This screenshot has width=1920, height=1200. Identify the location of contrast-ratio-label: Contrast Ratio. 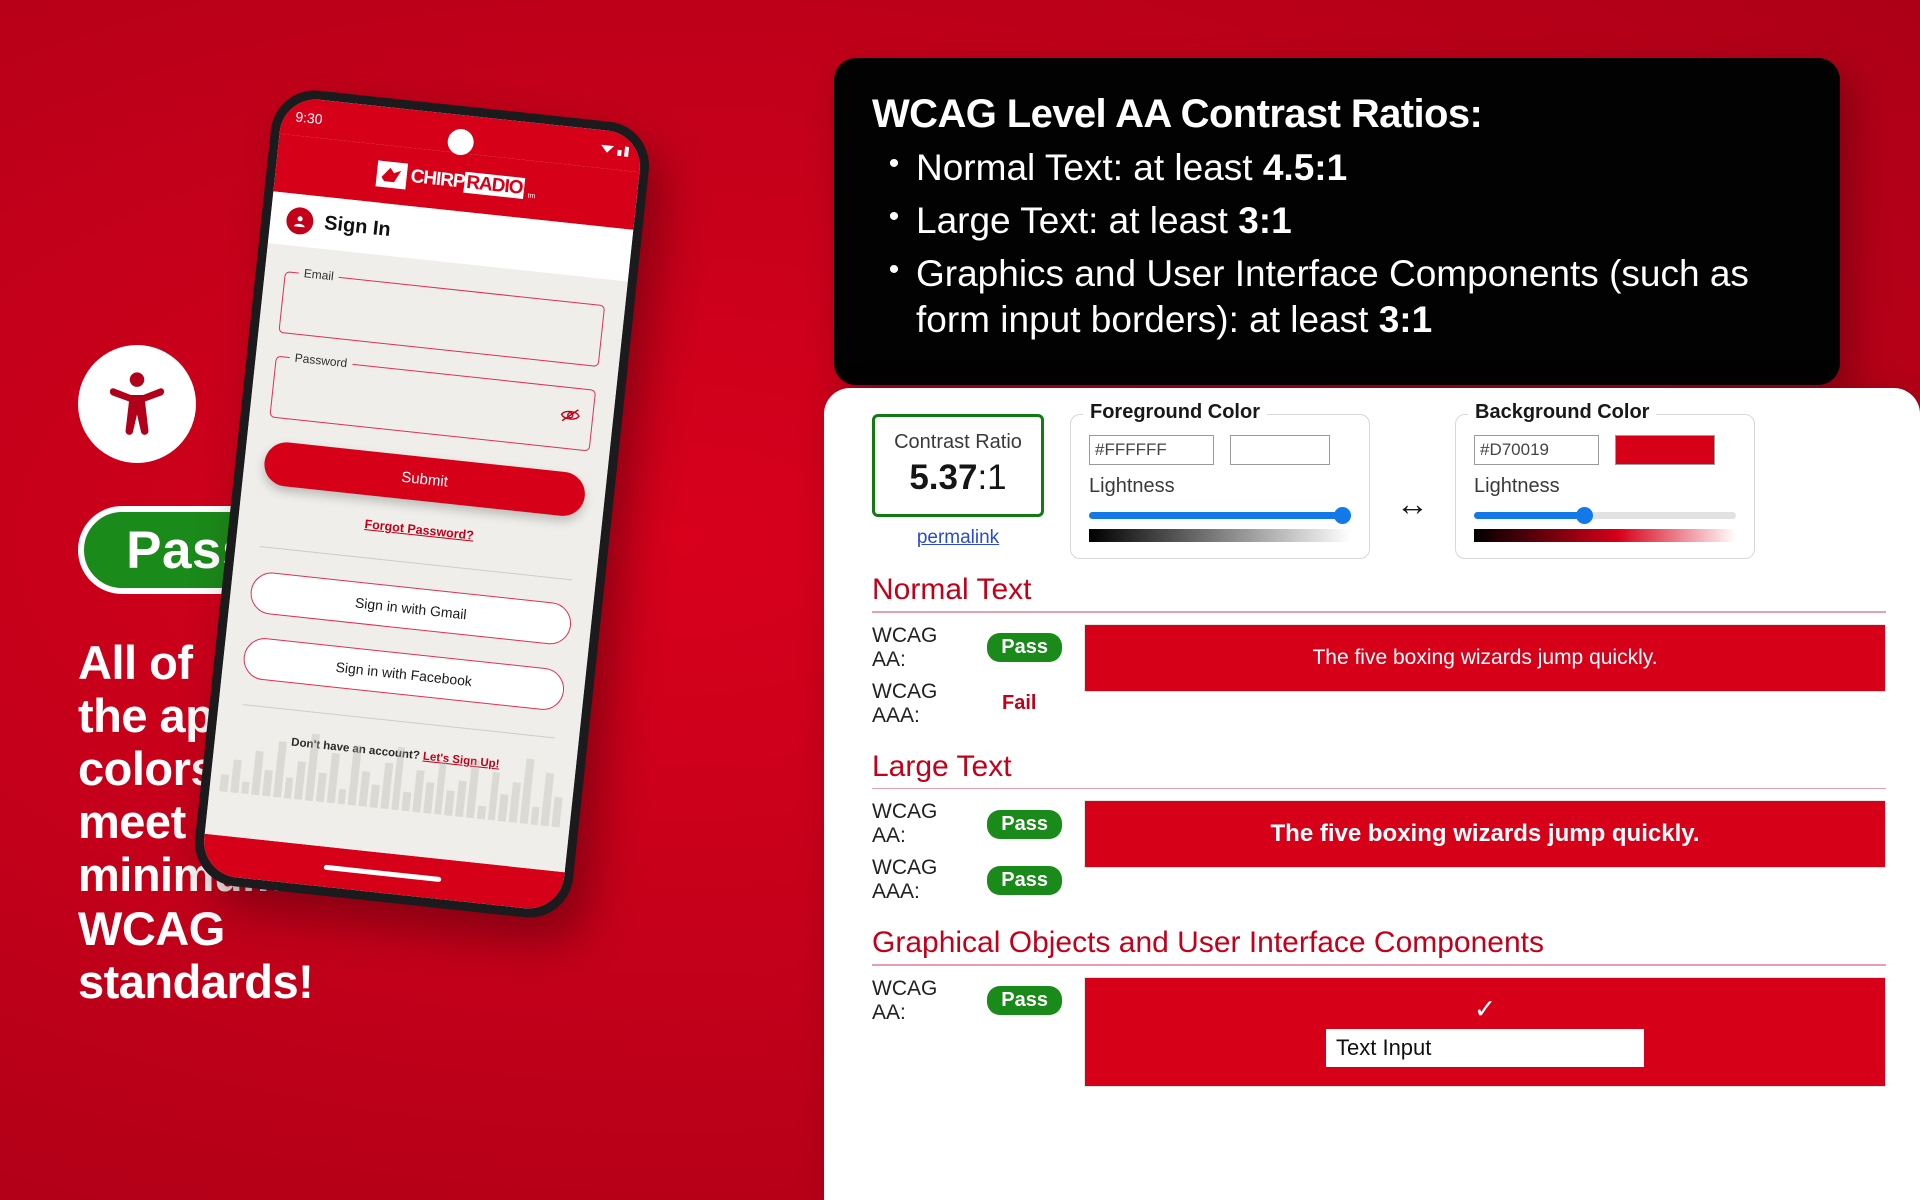
(958, 442).